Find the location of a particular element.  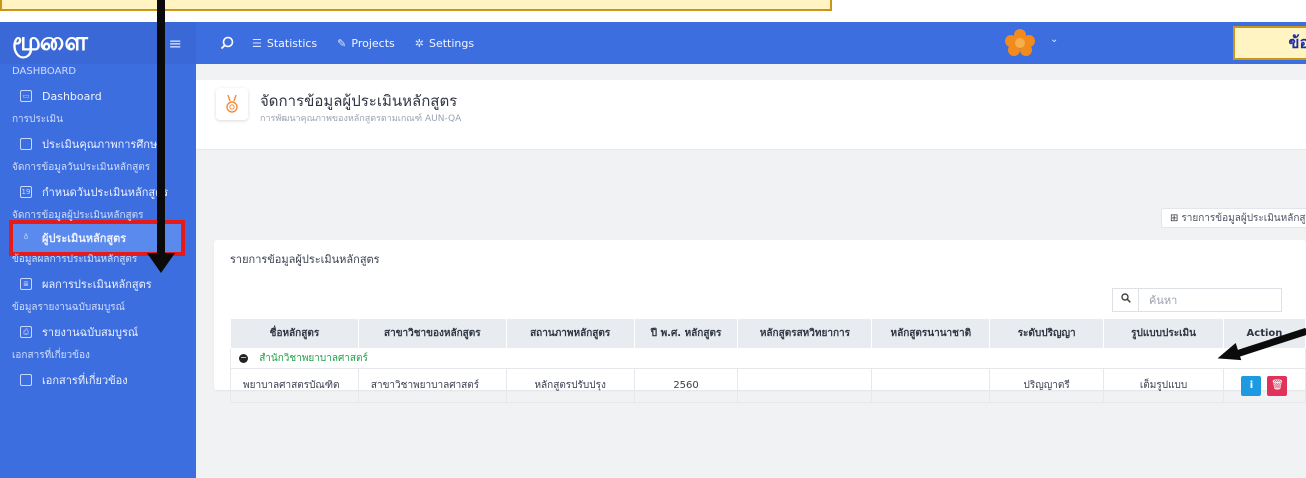

sidebar-item-quality-assessment: ประเมินคุณภาพการศึกษา is located at coordinates (98, 144).